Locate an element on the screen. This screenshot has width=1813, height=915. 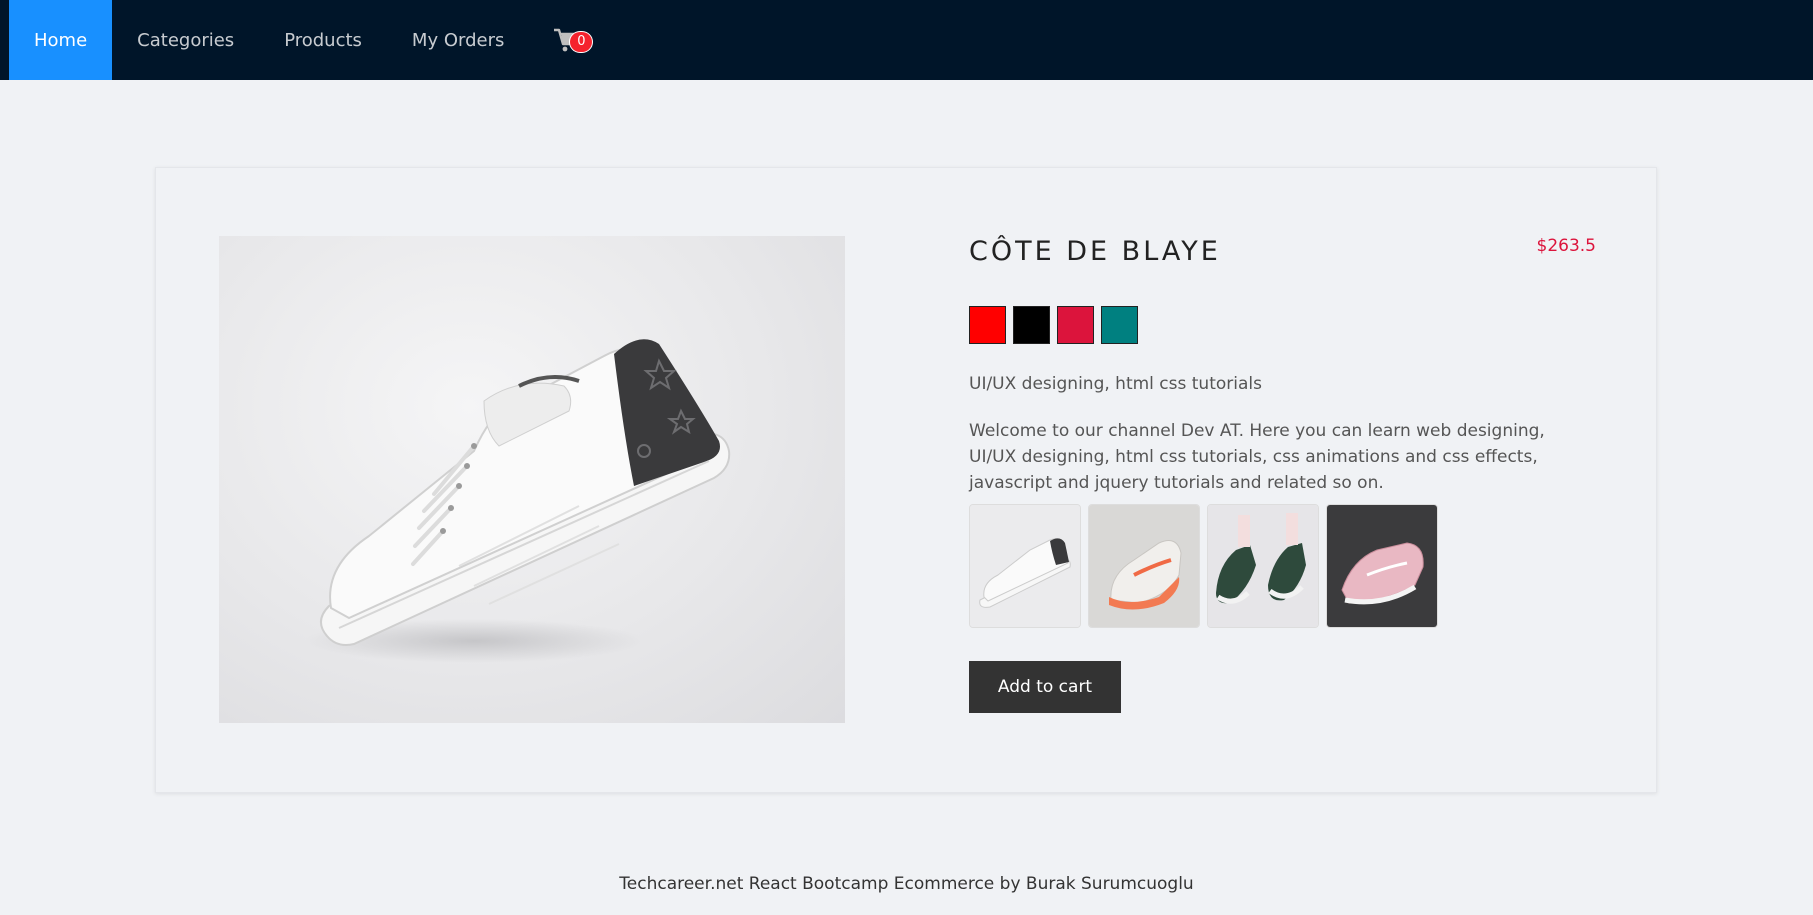
color-swatch-black is located at coordinates (1031, 325).